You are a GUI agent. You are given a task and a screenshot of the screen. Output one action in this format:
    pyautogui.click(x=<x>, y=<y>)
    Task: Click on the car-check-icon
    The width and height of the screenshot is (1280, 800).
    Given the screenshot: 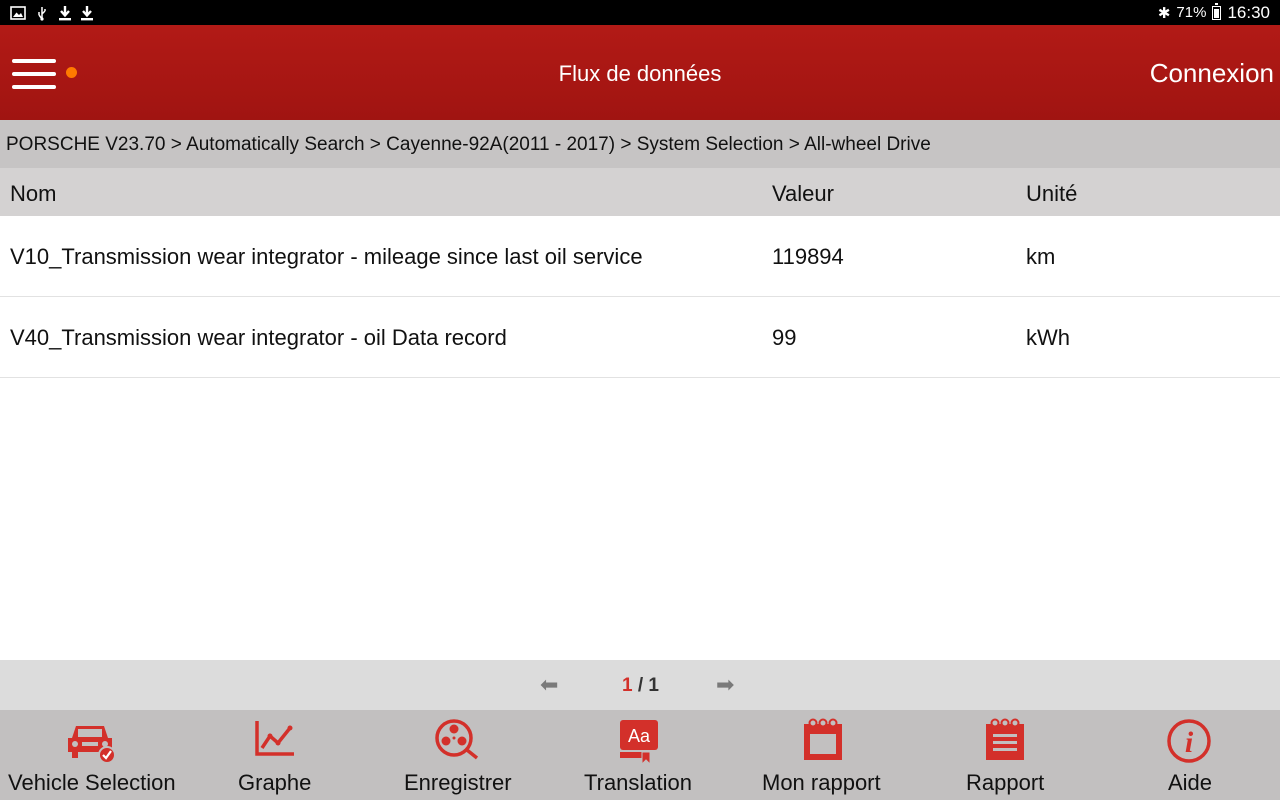 What is the action you would take?
    pyautogui.click(x=92, y=745)
    